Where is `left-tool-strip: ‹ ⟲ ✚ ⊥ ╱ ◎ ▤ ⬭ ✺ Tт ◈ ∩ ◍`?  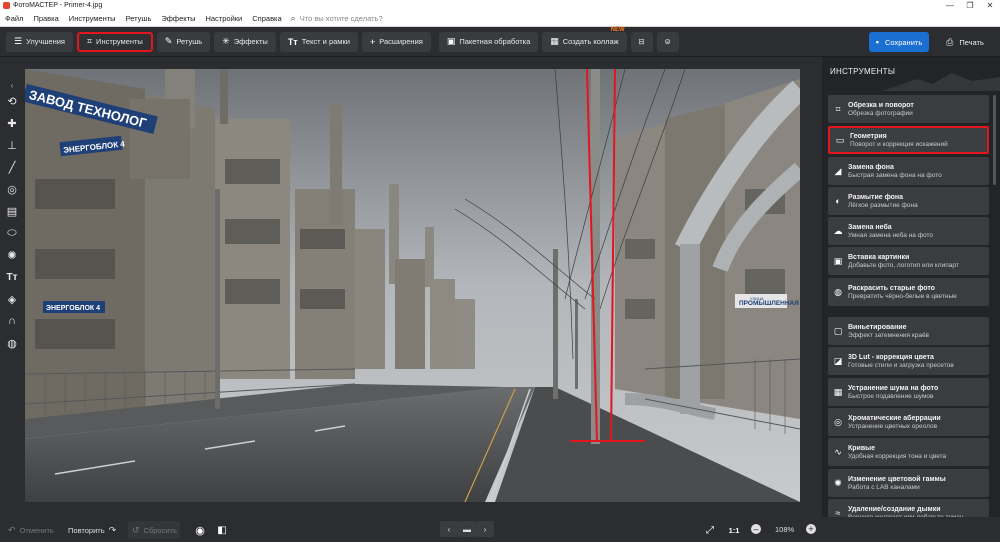
left-tool-strip: ‹ ⟲ ✚ ⊥ ╱ ◎ ▤ ⬭ ✺ Tт ◈ ∩ ◍ is located at coordinates (12, 225).